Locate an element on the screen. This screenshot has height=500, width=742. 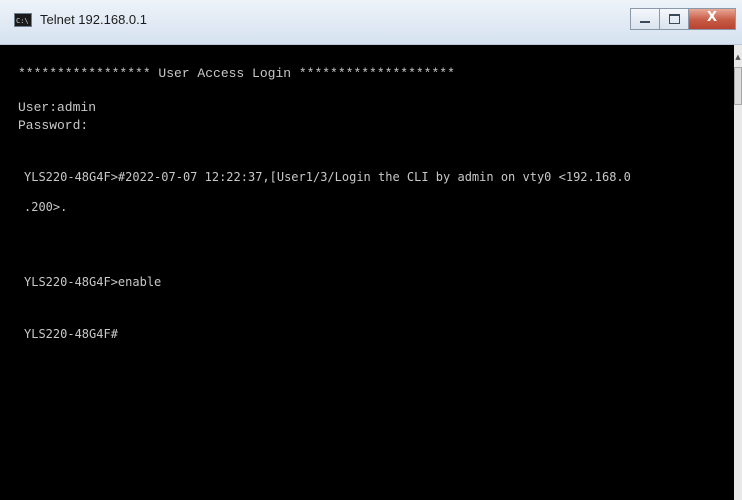
maximize-icon is located at coordinates (674, 19).